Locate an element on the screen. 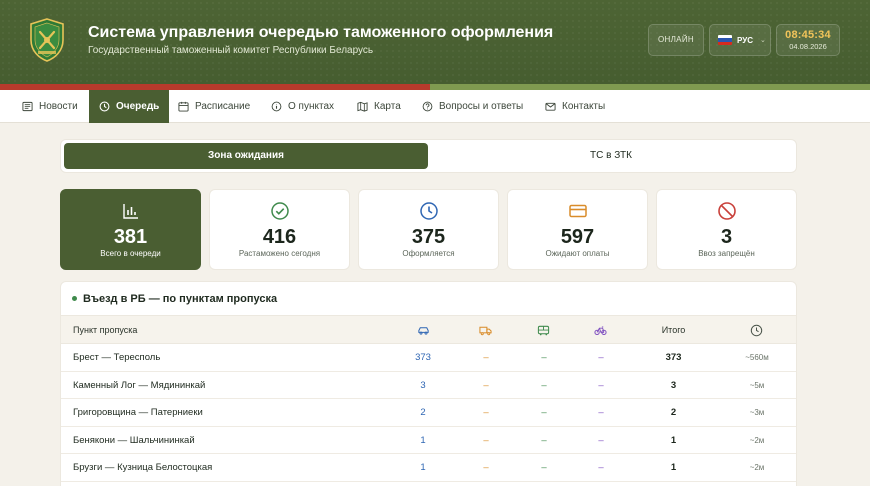 The width and height of the screenshot is (870, 486). info-icon is located at coordinates (276, 106).